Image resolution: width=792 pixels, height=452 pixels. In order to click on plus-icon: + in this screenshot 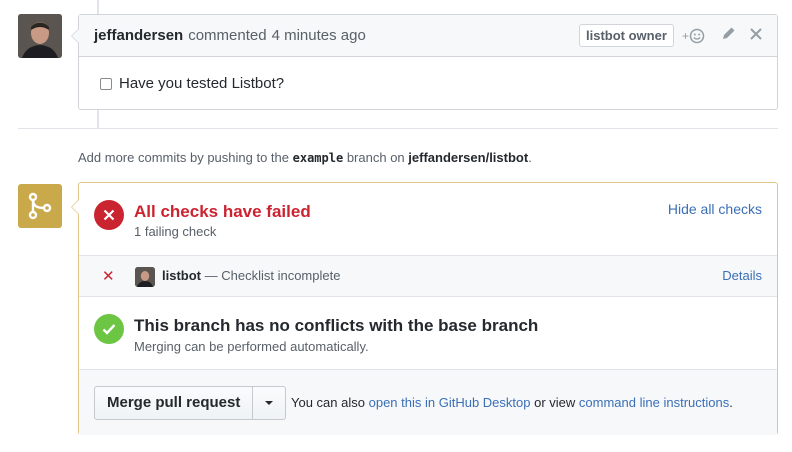, I will do `click(686, 36)`.